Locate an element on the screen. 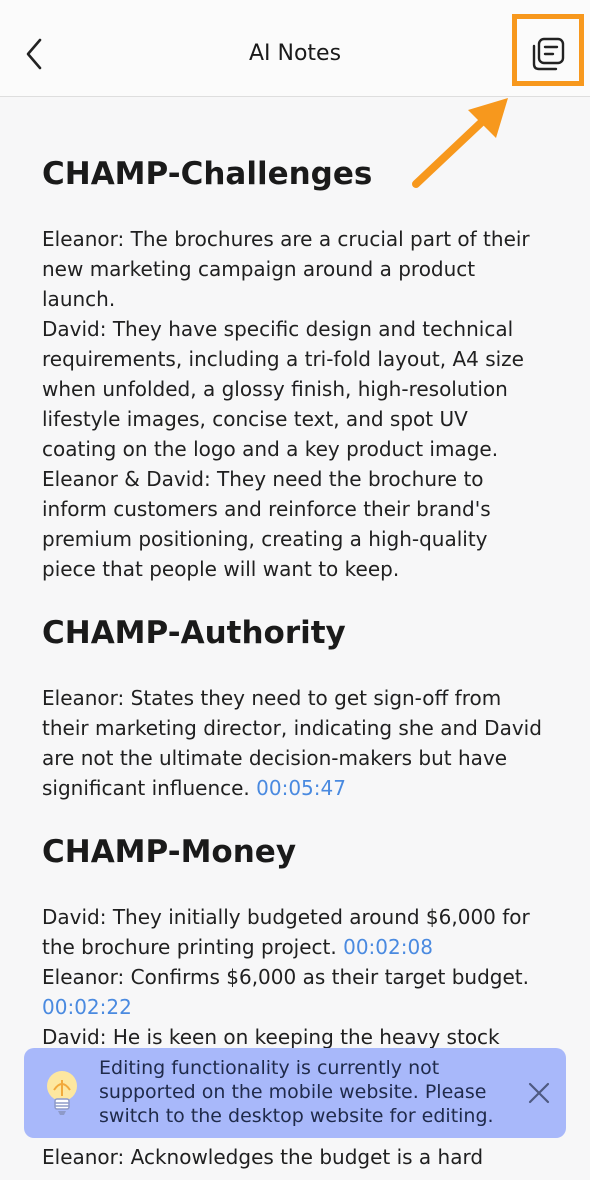 Image resolution: width=590 pixels, height=1180 pixels. app-header: AI Notes is located at coordinates (295, 48).